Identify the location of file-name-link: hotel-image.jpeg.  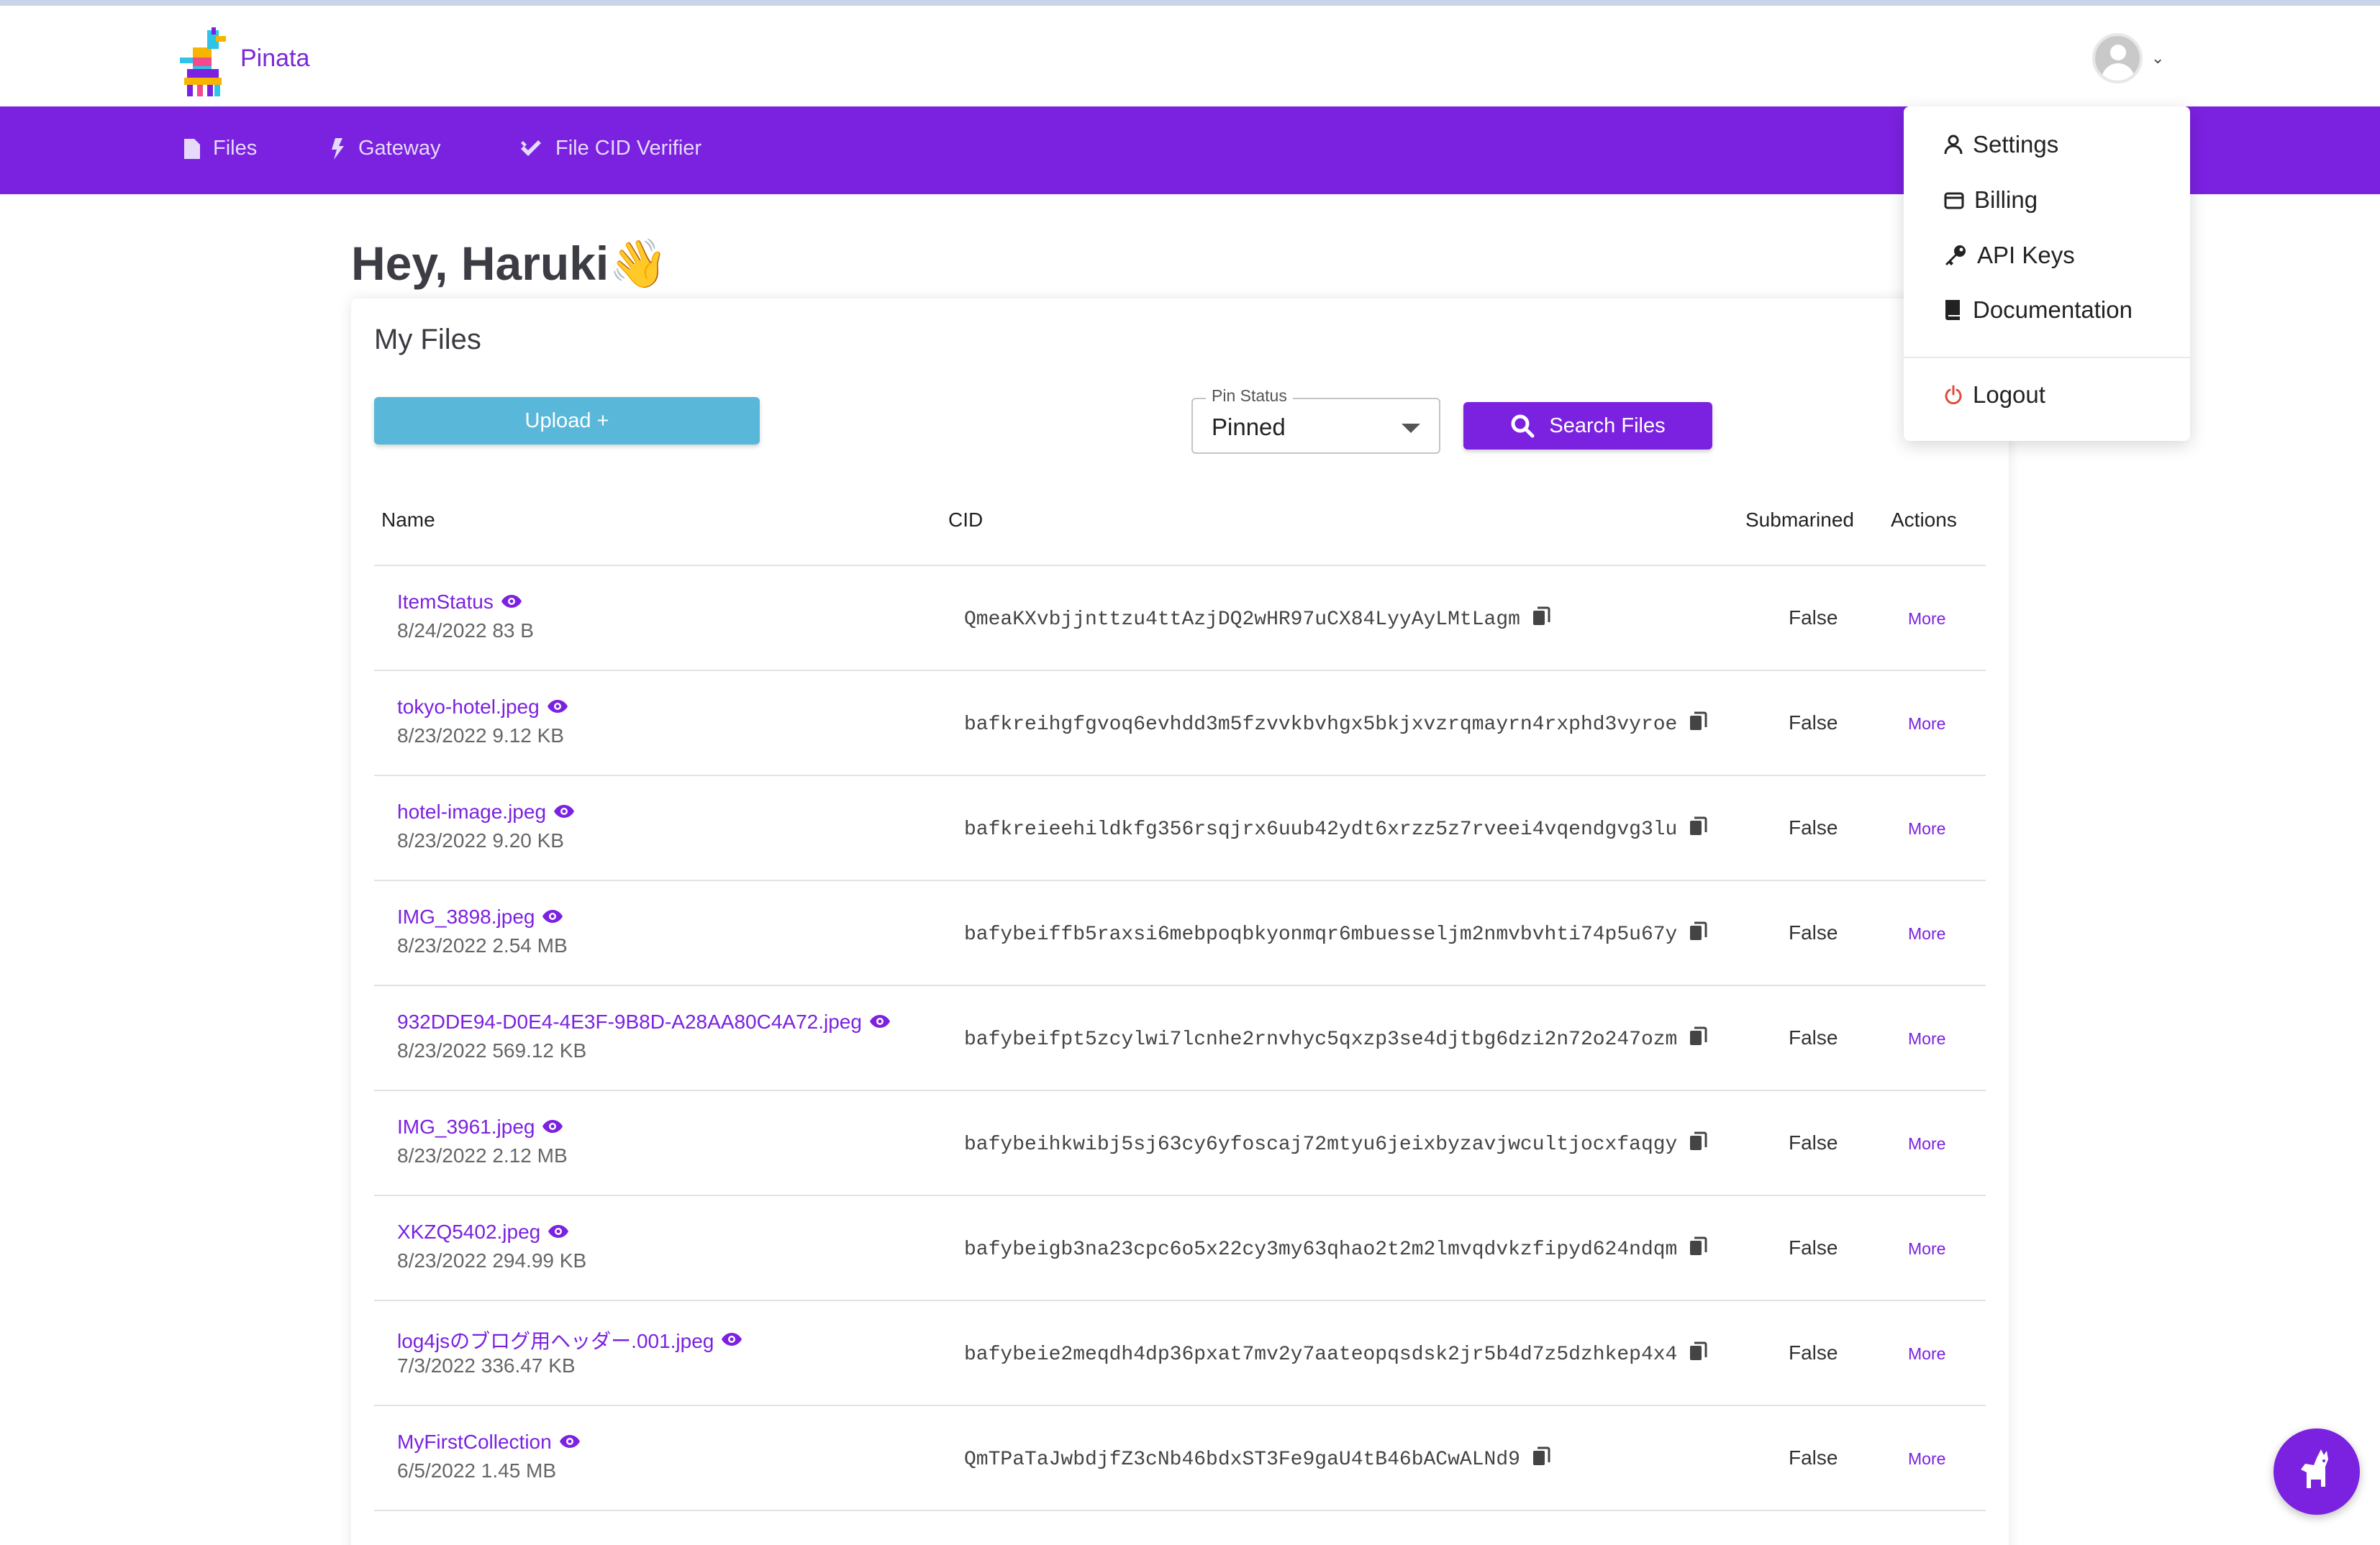
(486, 812).